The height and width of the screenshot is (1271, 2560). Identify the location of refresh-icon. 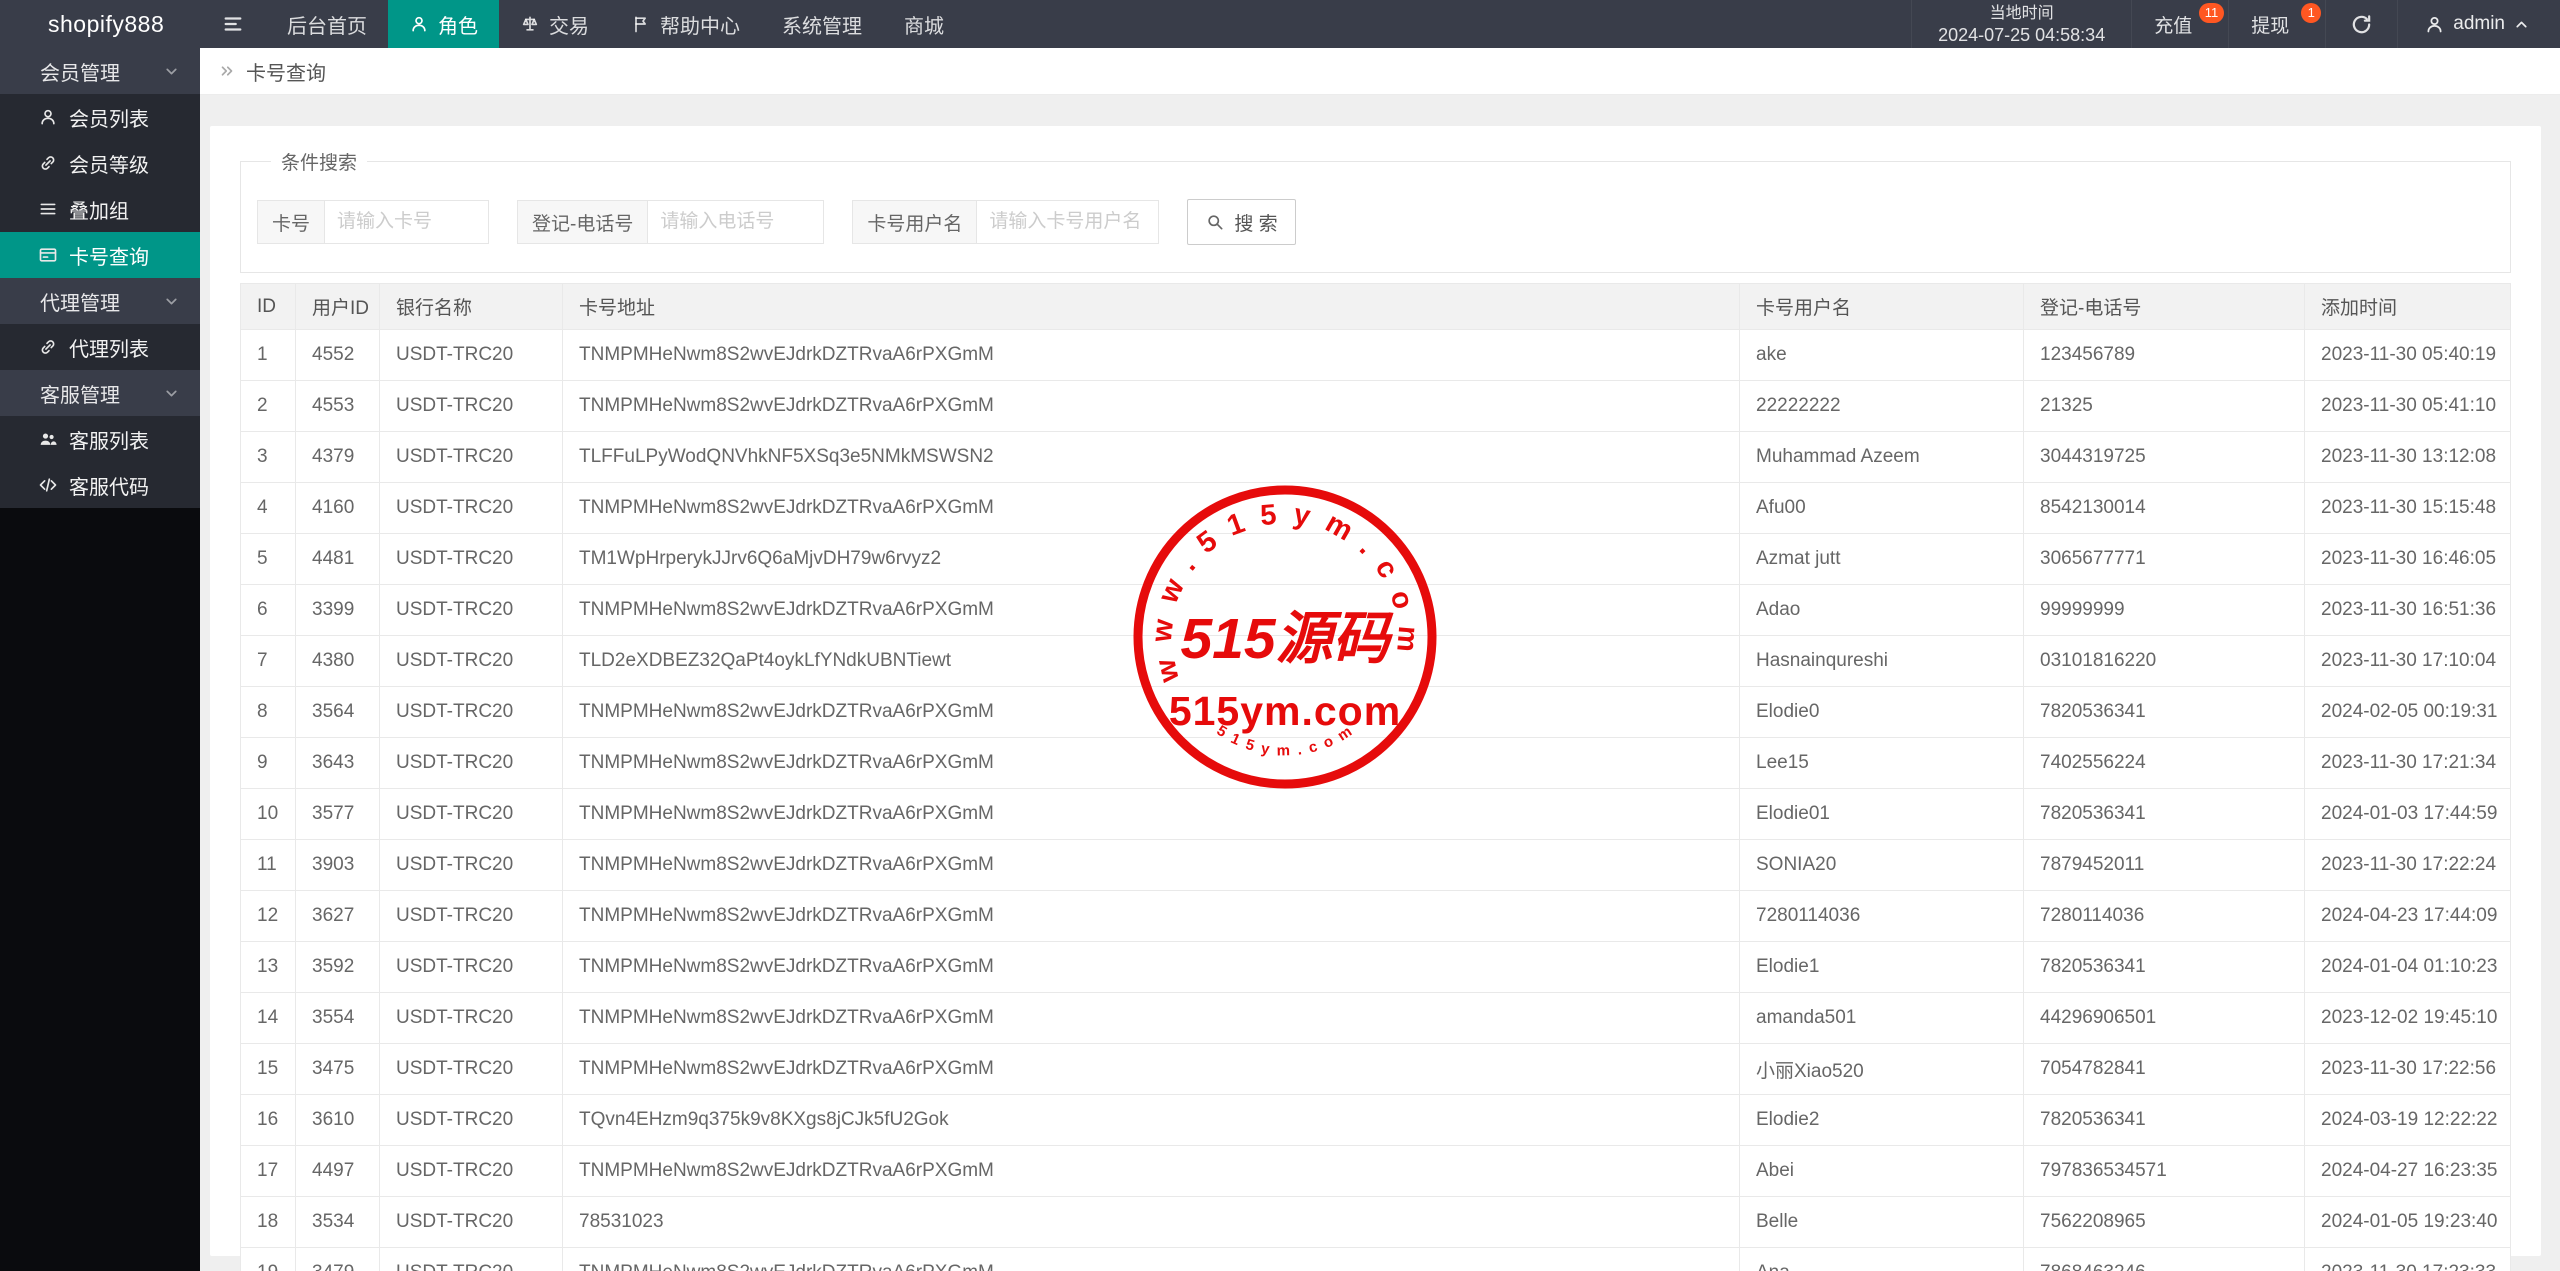
(2361, 24).